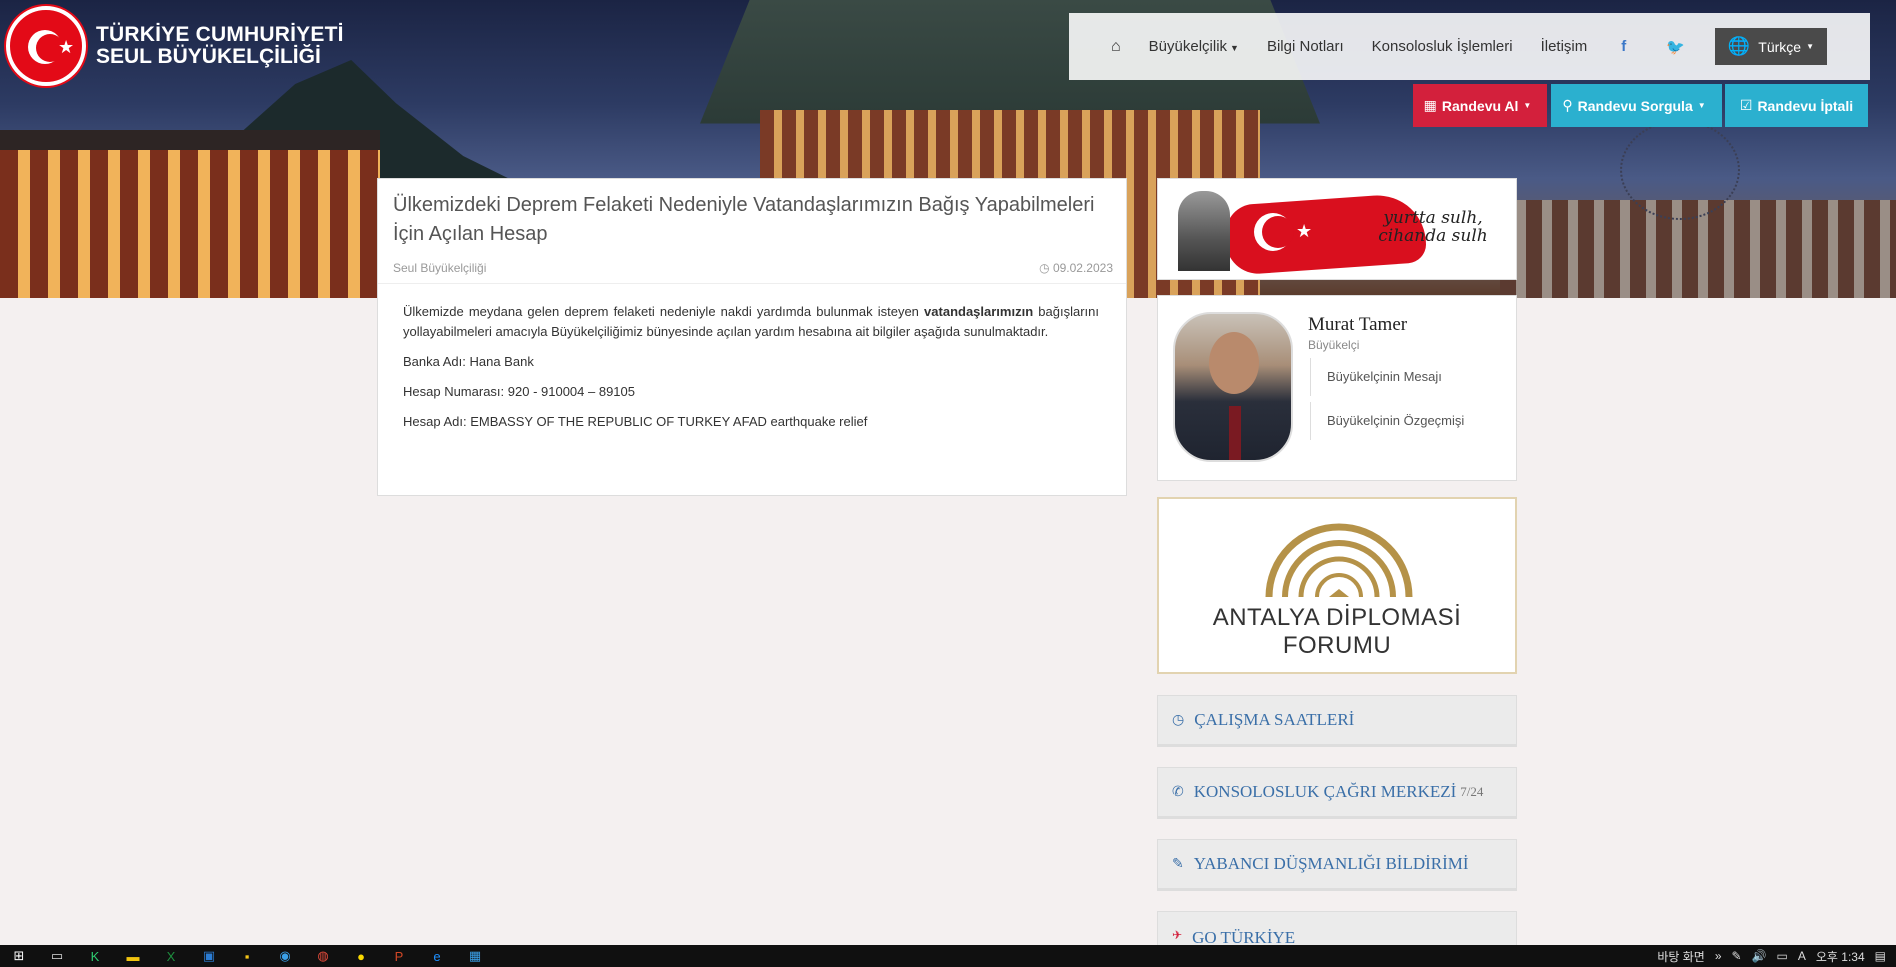  What do you see at coordinates (1390, 421) in the screenshot?
I see `ambassador-bio-link: Büyükelçinin Özgeçmişi` at bounding box center [1390, 421].